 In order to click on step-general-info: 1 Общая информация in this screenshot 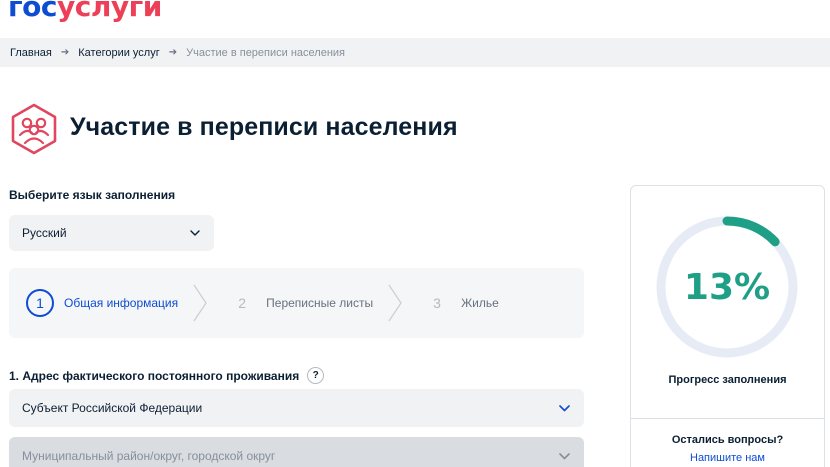, I will do `click(102, 303)`.